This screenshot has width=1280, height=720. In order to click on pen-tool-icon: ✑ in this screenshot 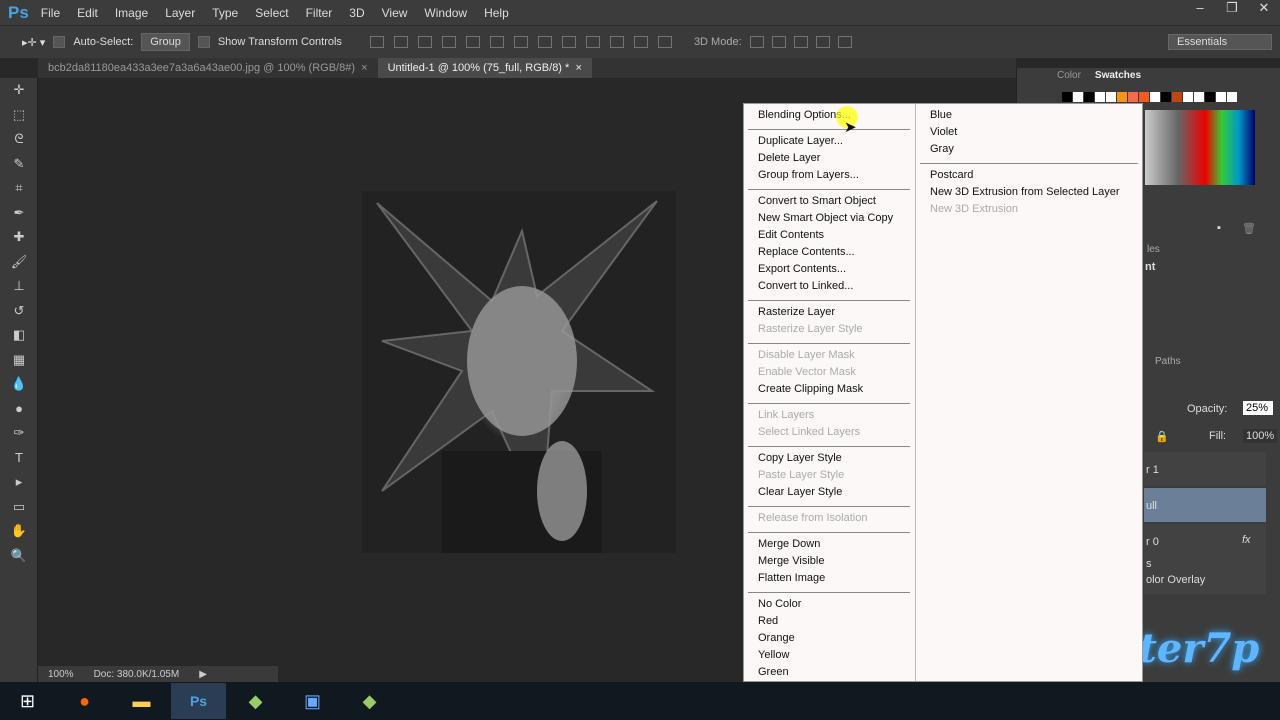, I will do `click(19, 433)`.